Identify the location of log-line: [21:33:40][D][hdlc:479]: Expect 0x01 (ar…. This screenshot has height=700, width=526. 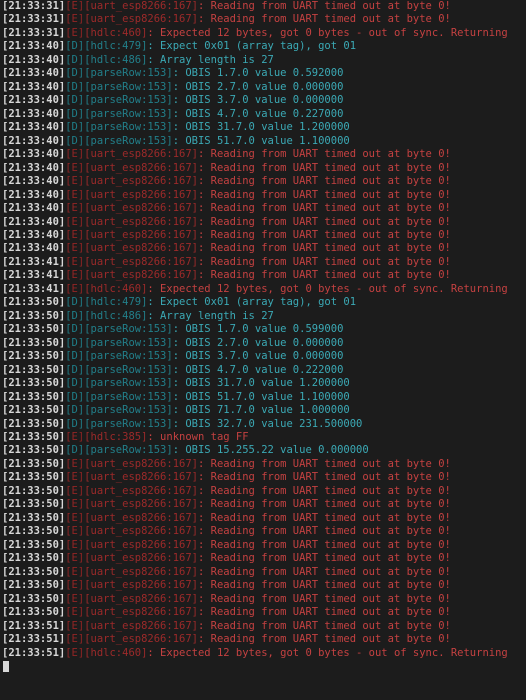
(263, 46).